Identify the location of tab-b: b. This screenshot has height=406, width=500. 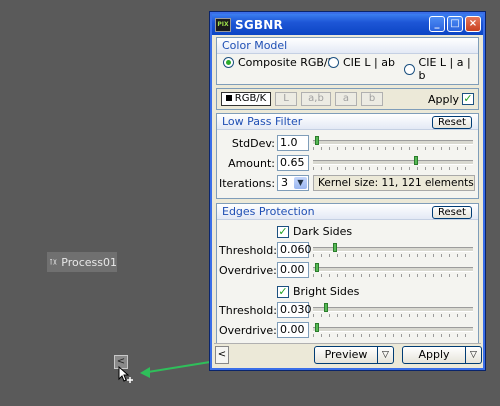
(372, 99).